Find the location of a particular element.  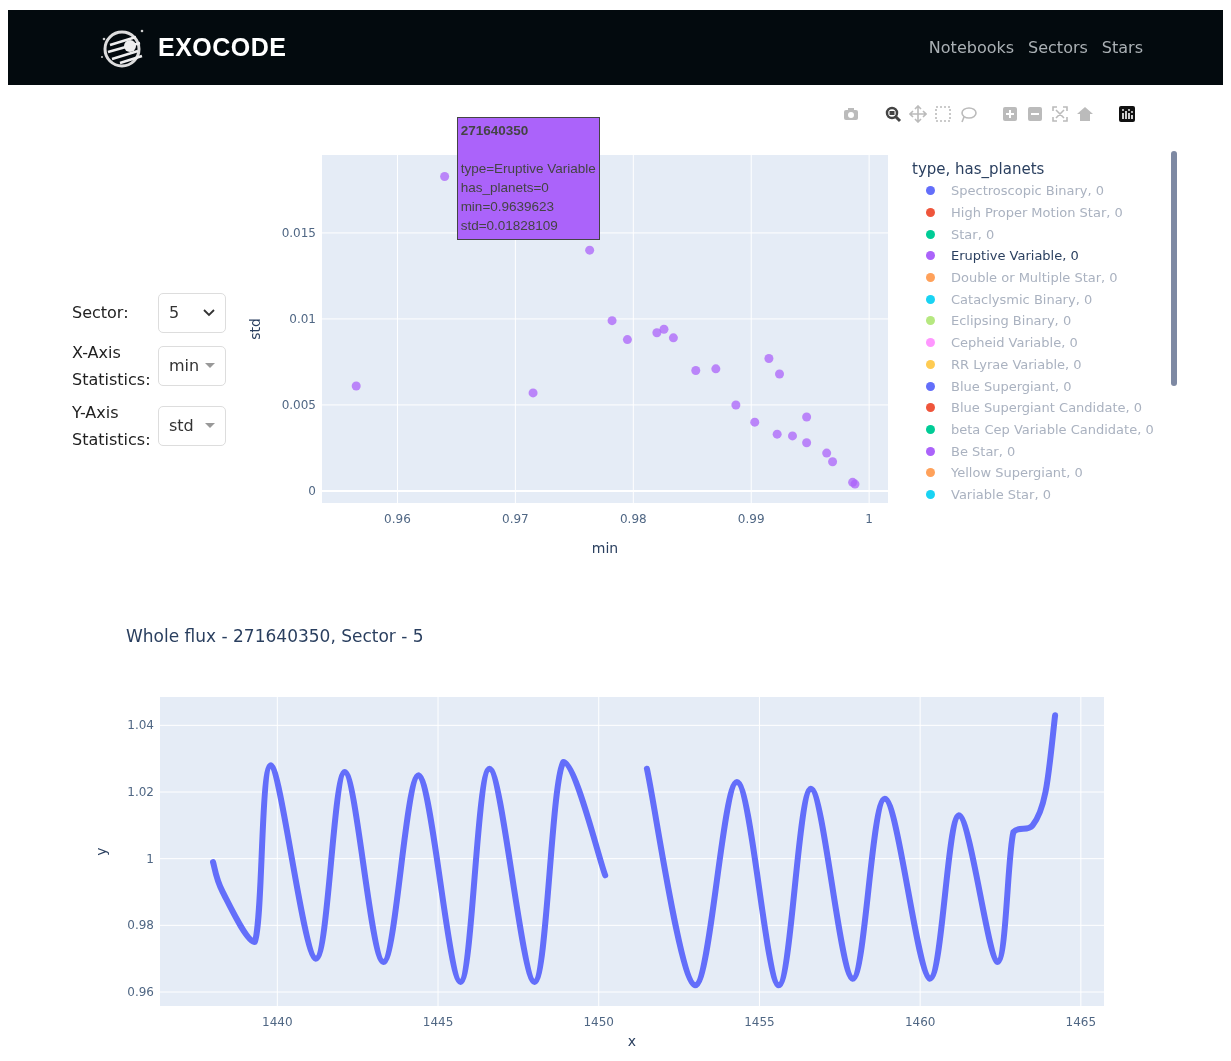

y-tick-label: 0.01 is located at coordinates (302, 318).